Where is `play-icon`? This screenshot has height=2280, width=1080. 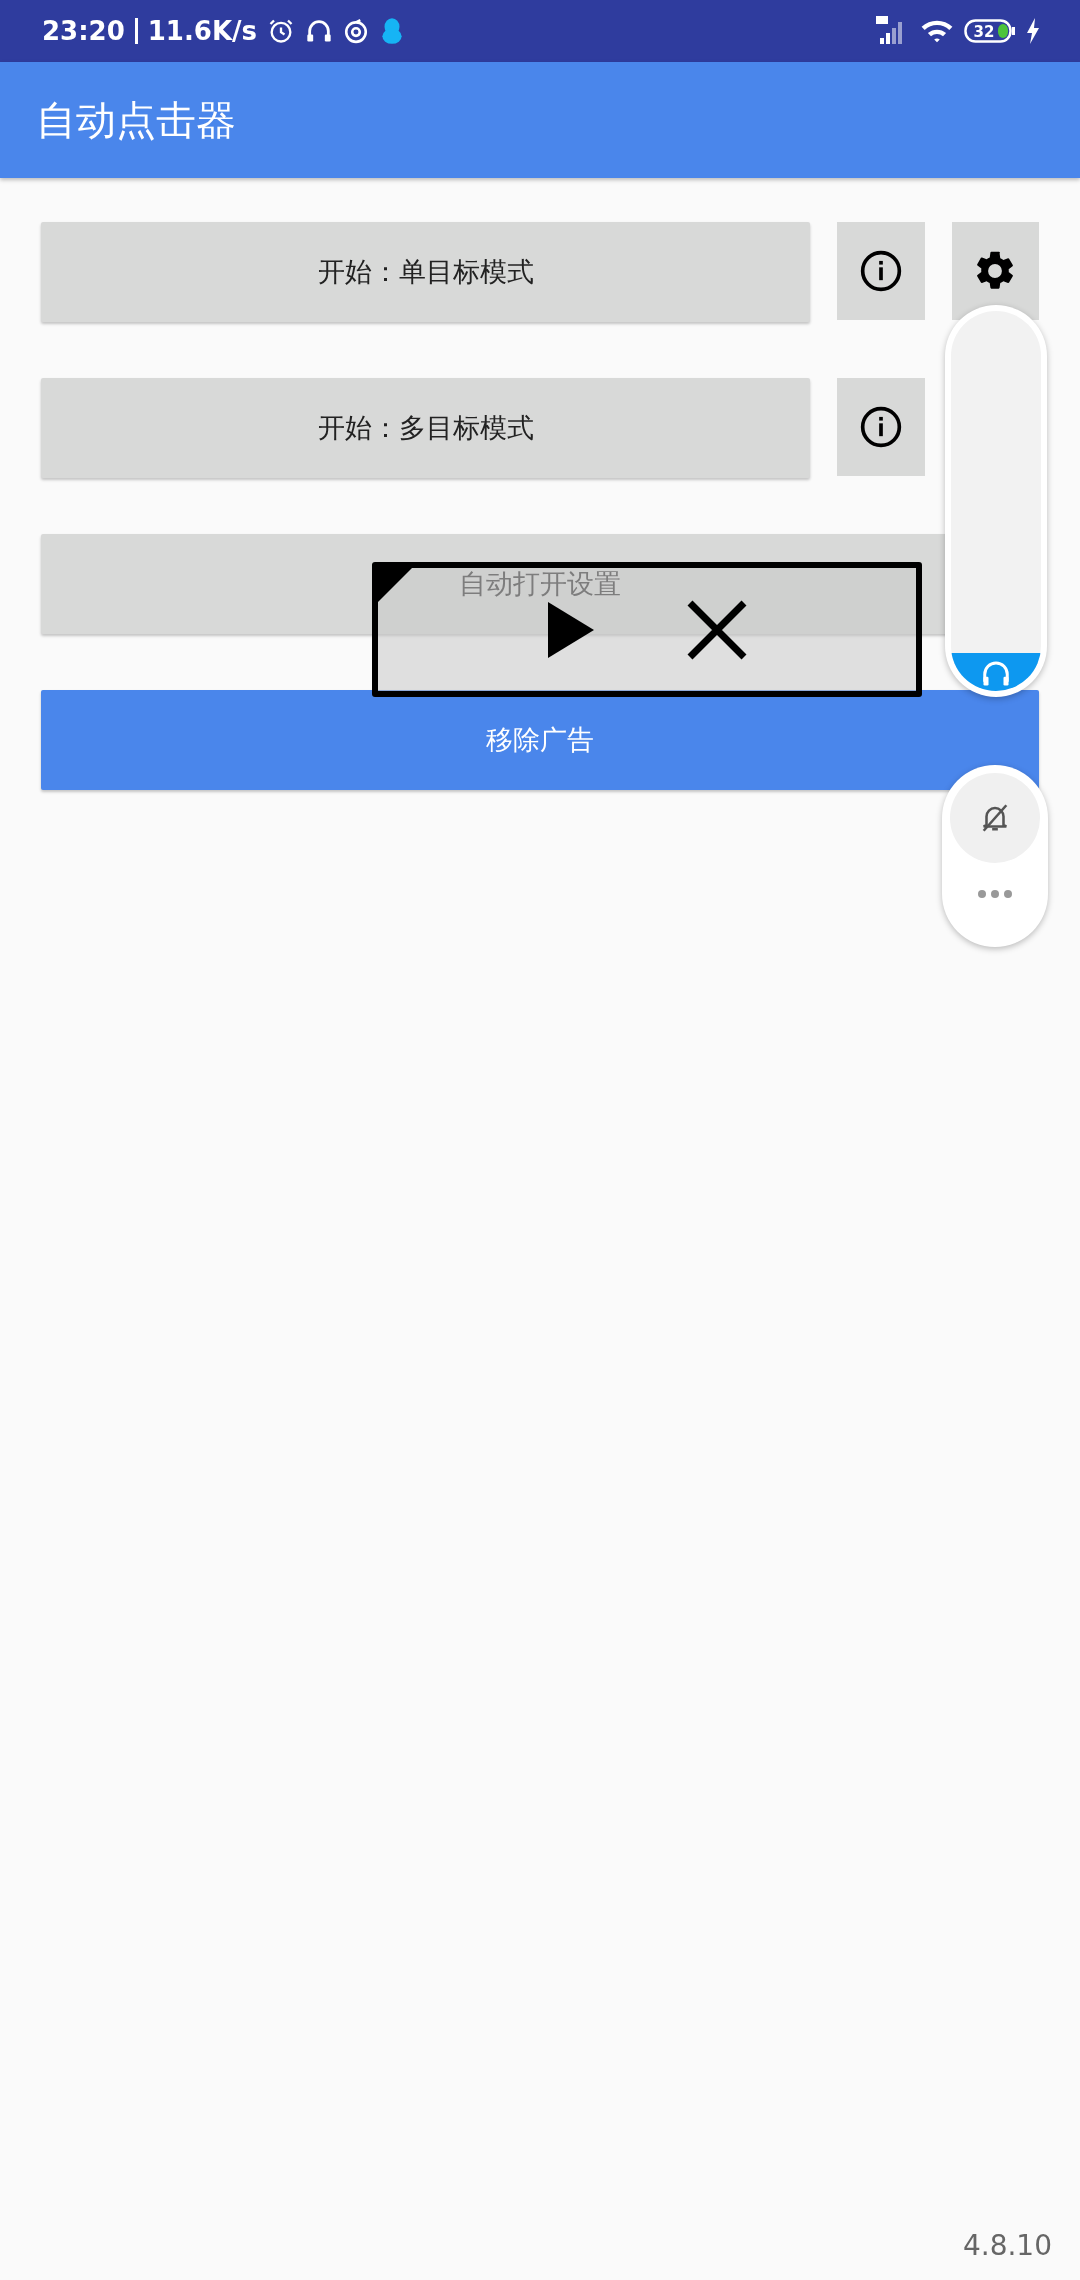 play-icon is located at coordinates (571, 629).